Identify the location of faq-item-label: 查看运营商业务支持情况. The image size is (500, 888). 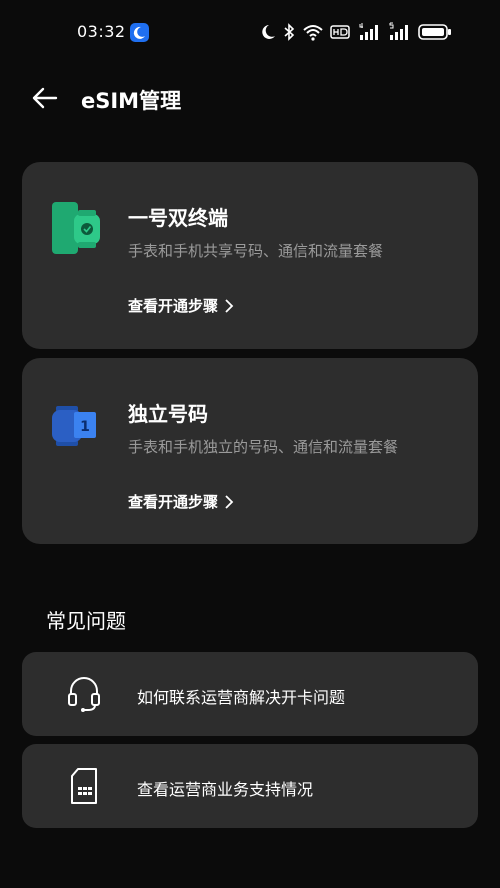
(225, 789).